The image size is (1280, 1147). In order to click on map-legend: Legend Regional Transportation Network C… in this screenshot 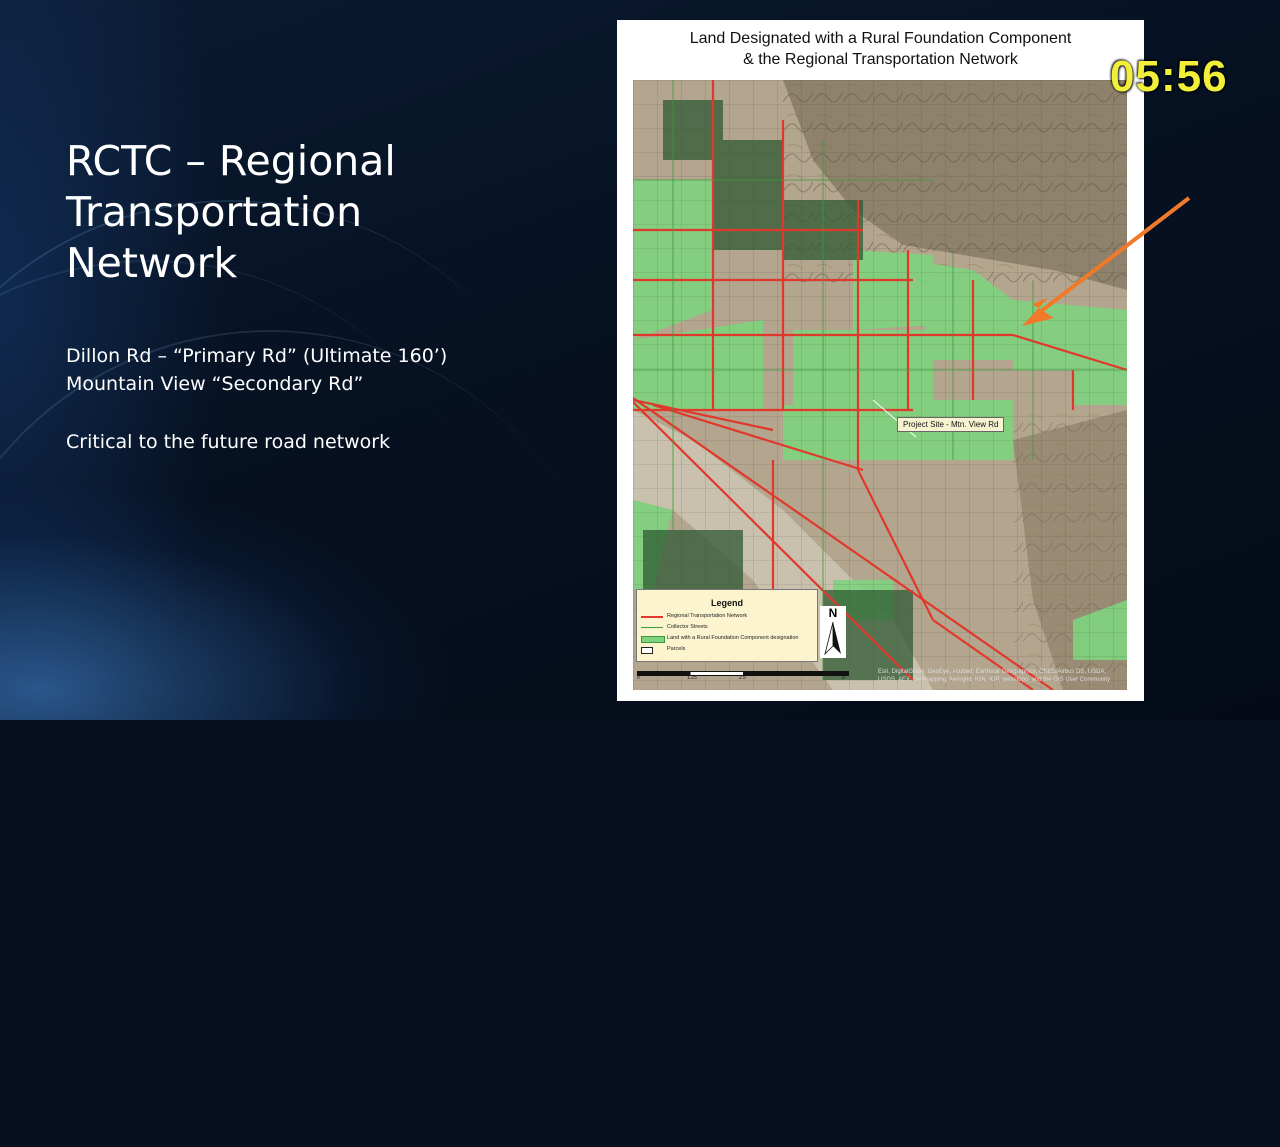, I will do `click(727, 625)`.